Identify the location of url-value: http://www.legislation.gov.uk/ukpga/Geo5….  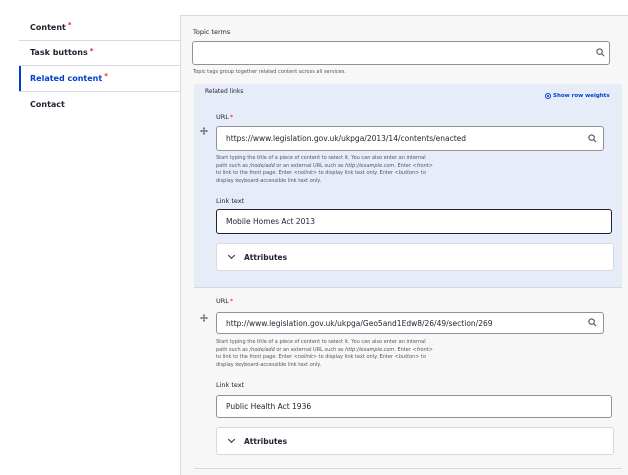
(359, 323).